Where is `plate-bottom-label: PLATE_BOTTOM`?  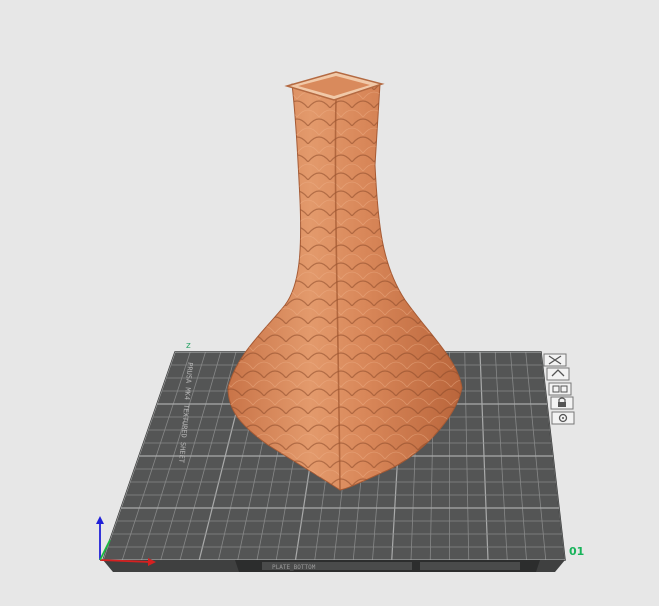 plate-bottom-label: PLATE_BOTTOM is located at coordinates (294, 567).